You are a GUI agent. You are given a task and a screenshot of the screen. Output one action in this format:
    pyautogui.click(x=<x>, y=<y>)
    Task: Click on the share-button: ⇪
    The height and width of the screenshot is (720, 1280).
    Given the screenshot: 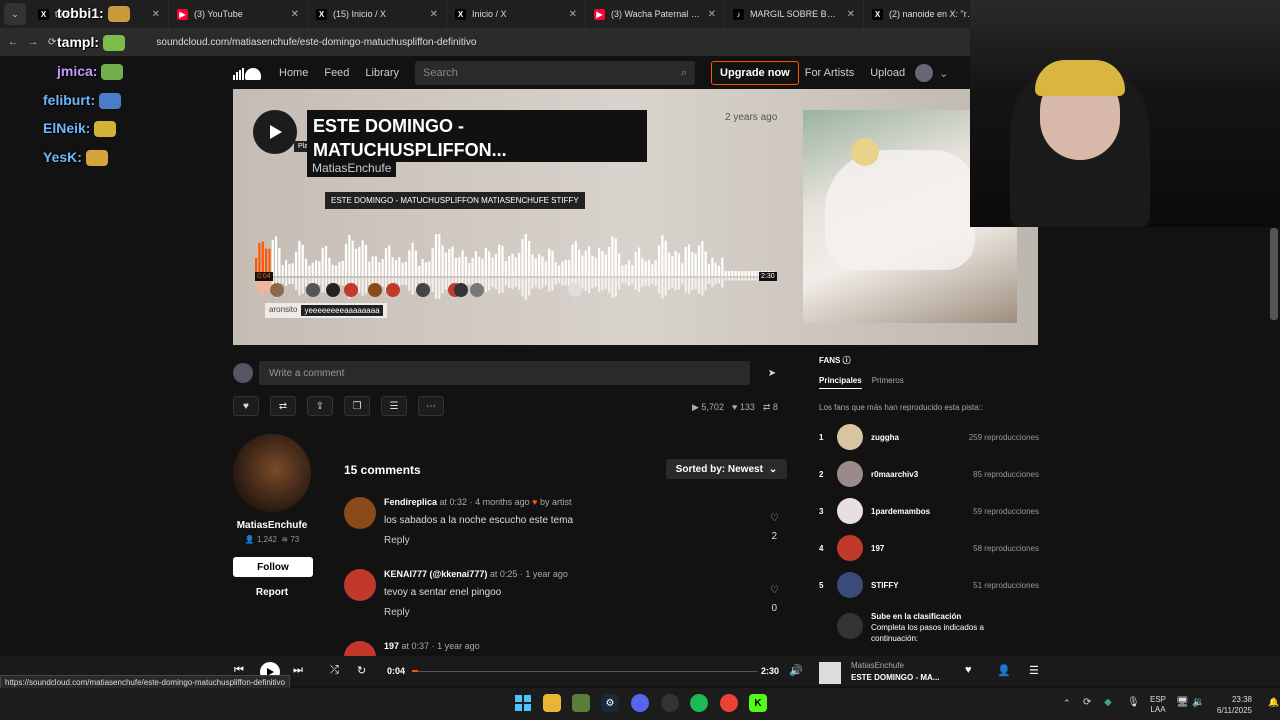 What is the action you would take?
    pyautogui.click(x=320, y=406)
    